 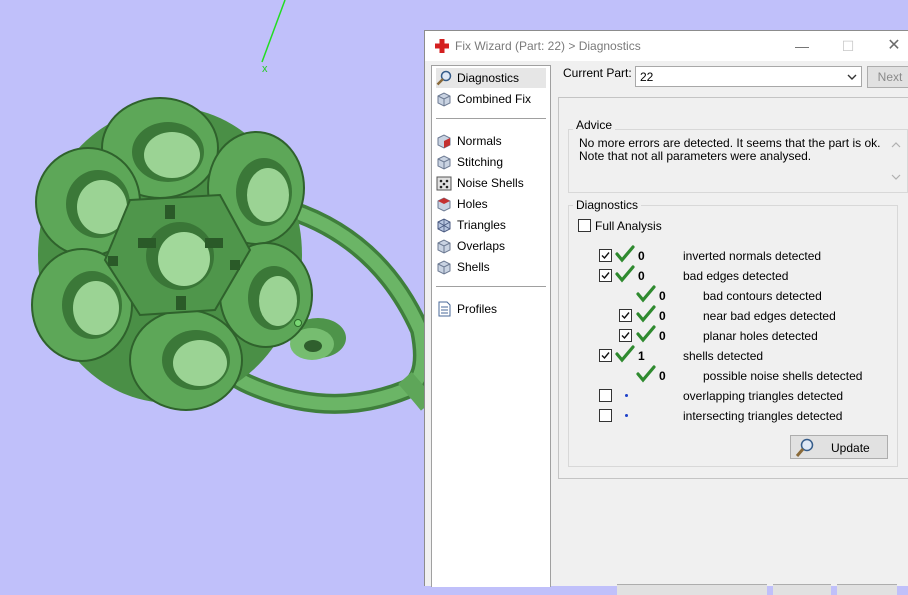 What do you see at coordinates (641, 256) in the screenshot?
I see `inverted-normals-count: 0` at bounding box center [641, 256].